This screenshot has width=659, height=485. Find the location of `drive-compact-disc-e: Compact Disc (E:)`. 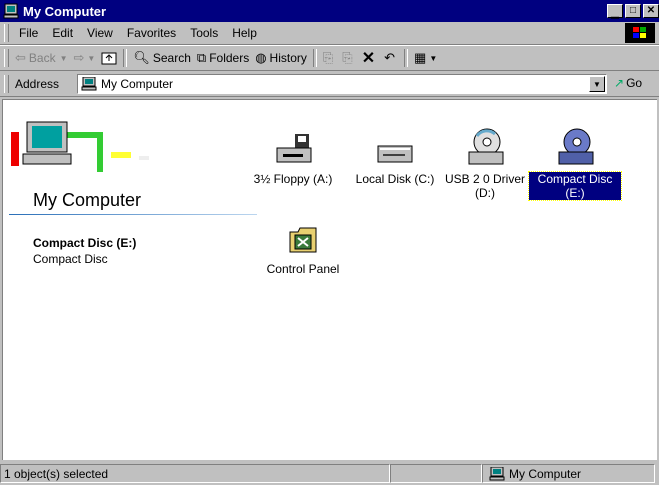

drive-compact-disc-e: Compact Disc (E:) is located at coordinates (575, 164).